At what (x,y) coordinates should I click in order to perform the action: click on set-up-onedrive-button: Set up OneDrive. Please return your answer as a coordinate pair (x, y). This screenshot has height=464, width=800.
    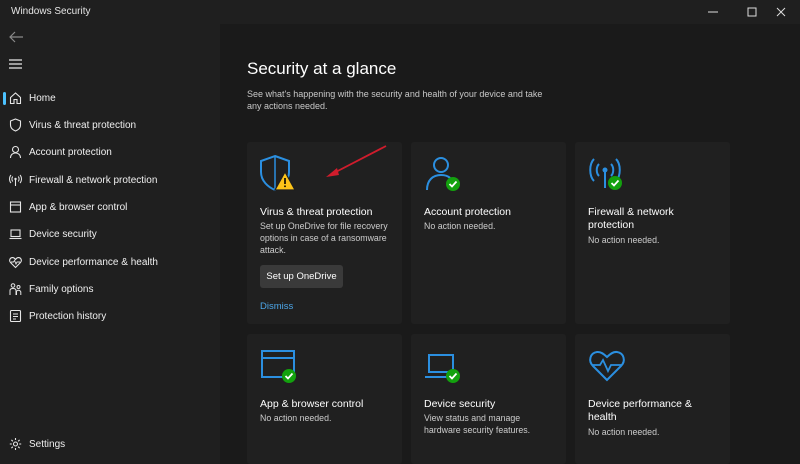
    Looking at the image, I should click on (301, 276).